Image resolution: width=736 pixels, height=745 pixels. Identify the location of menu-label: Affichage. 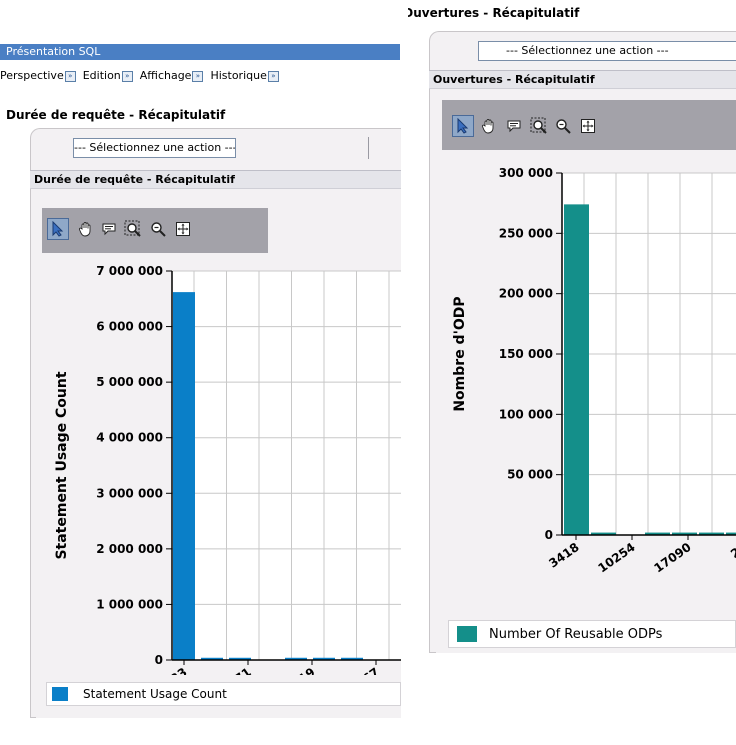
(165, 75).